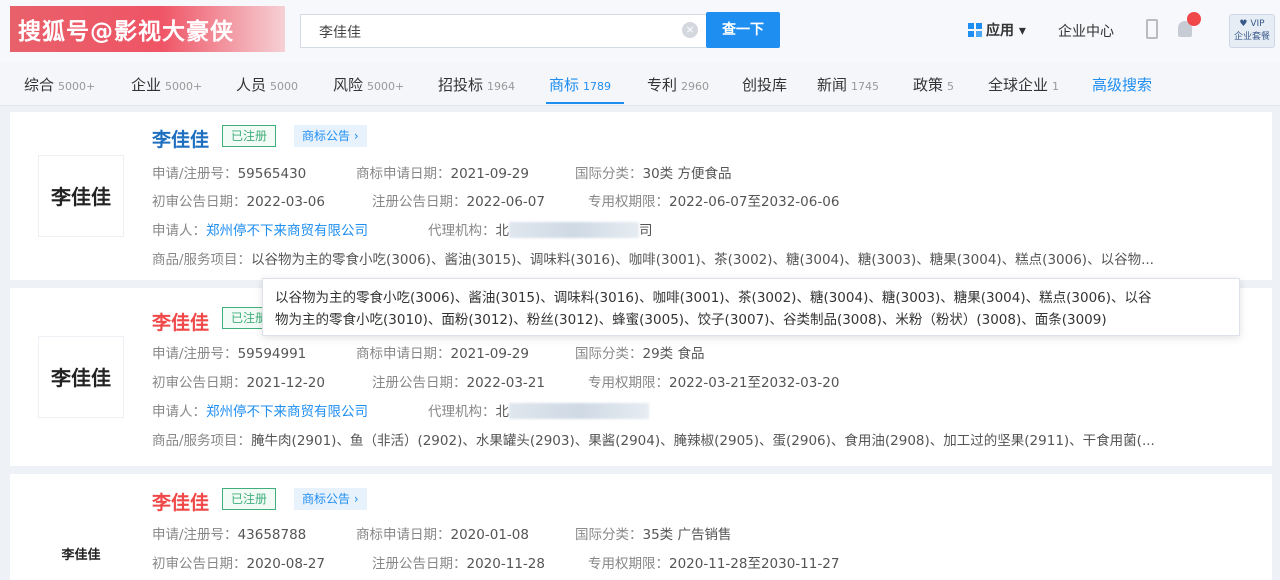 The image size is (1280, 580). I want to click on chevron-down-icon: ▾, so click(1020, 31).